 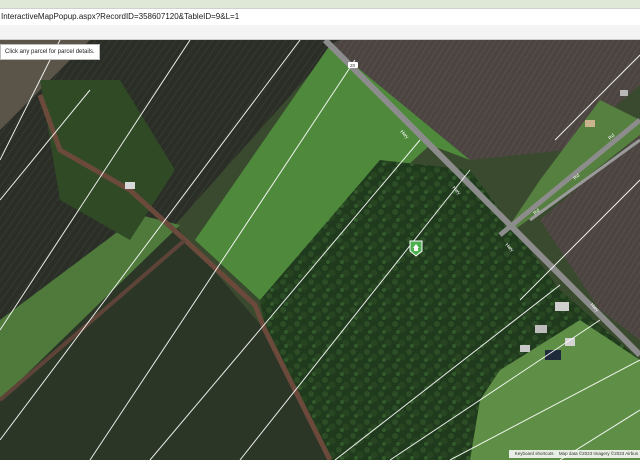 I want to click on highway-number: 20, so click(x=353, y=65).